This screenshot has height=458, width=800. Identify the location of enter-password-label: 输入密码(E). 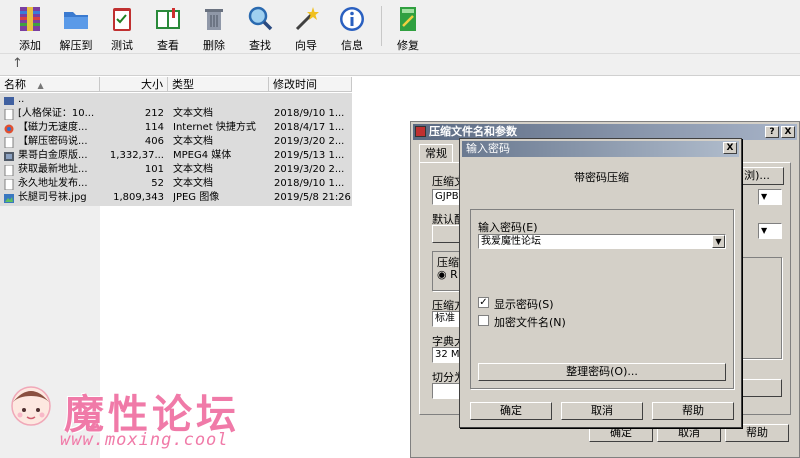
(508, 227).